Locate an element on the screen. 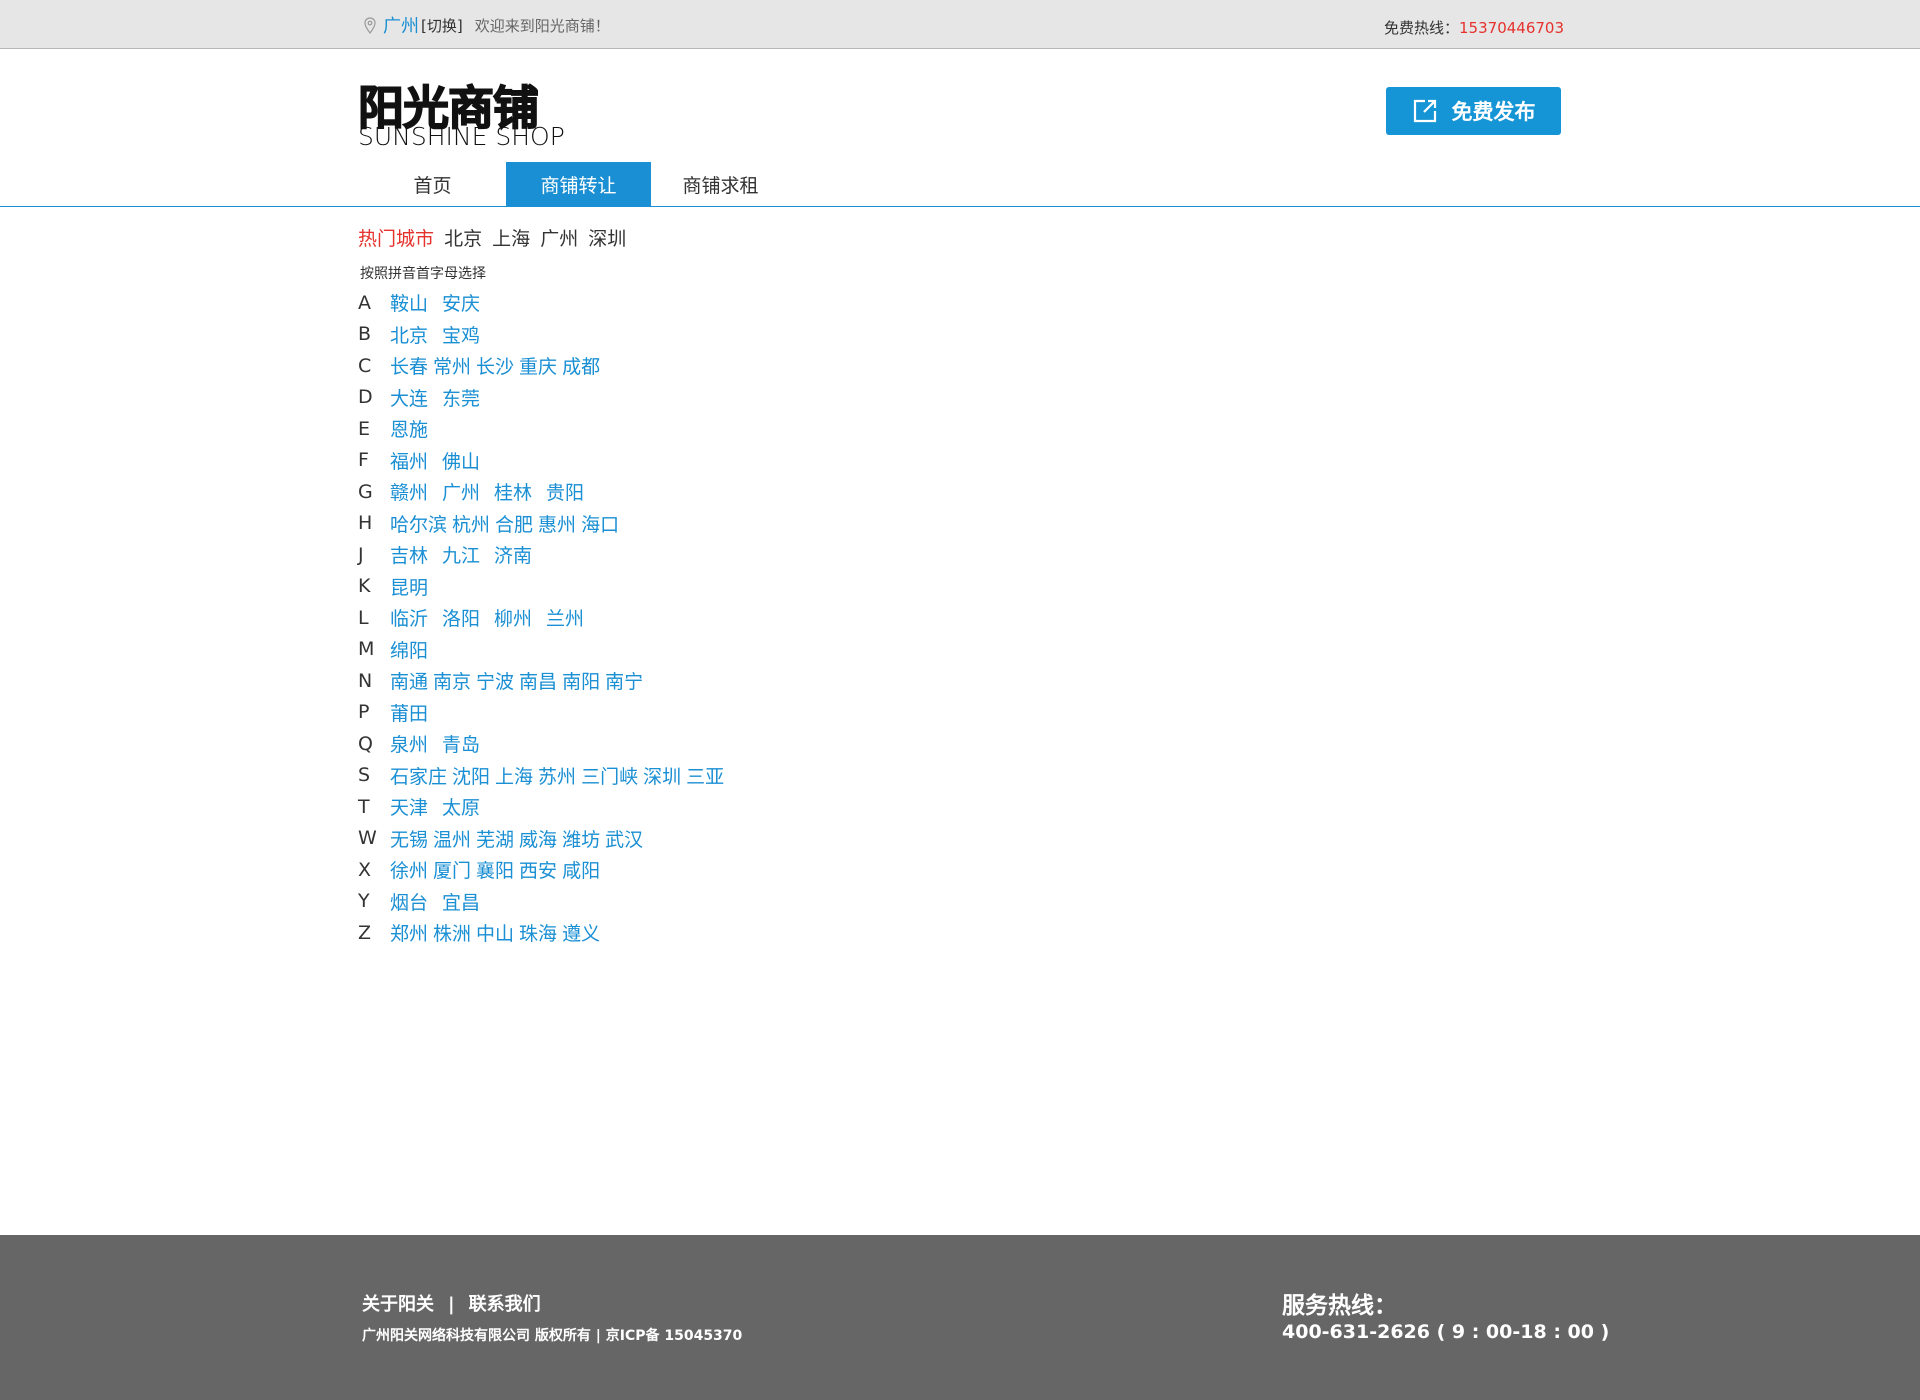 The width and height of the screenshot is (1920, 1400). hot-city-link: 深圳 is located at coordinates (607, 239).